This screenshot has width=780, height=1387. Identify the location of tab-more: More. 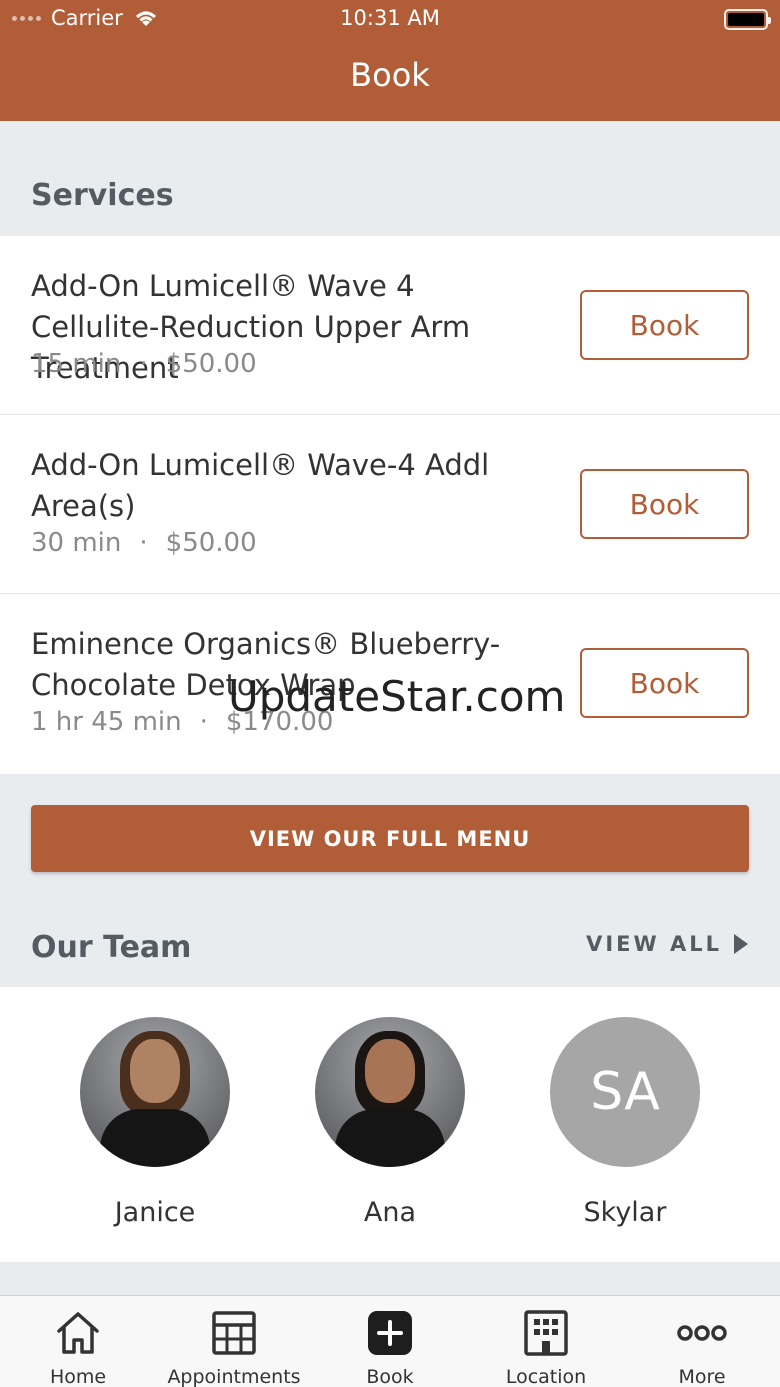
(702, 1347).